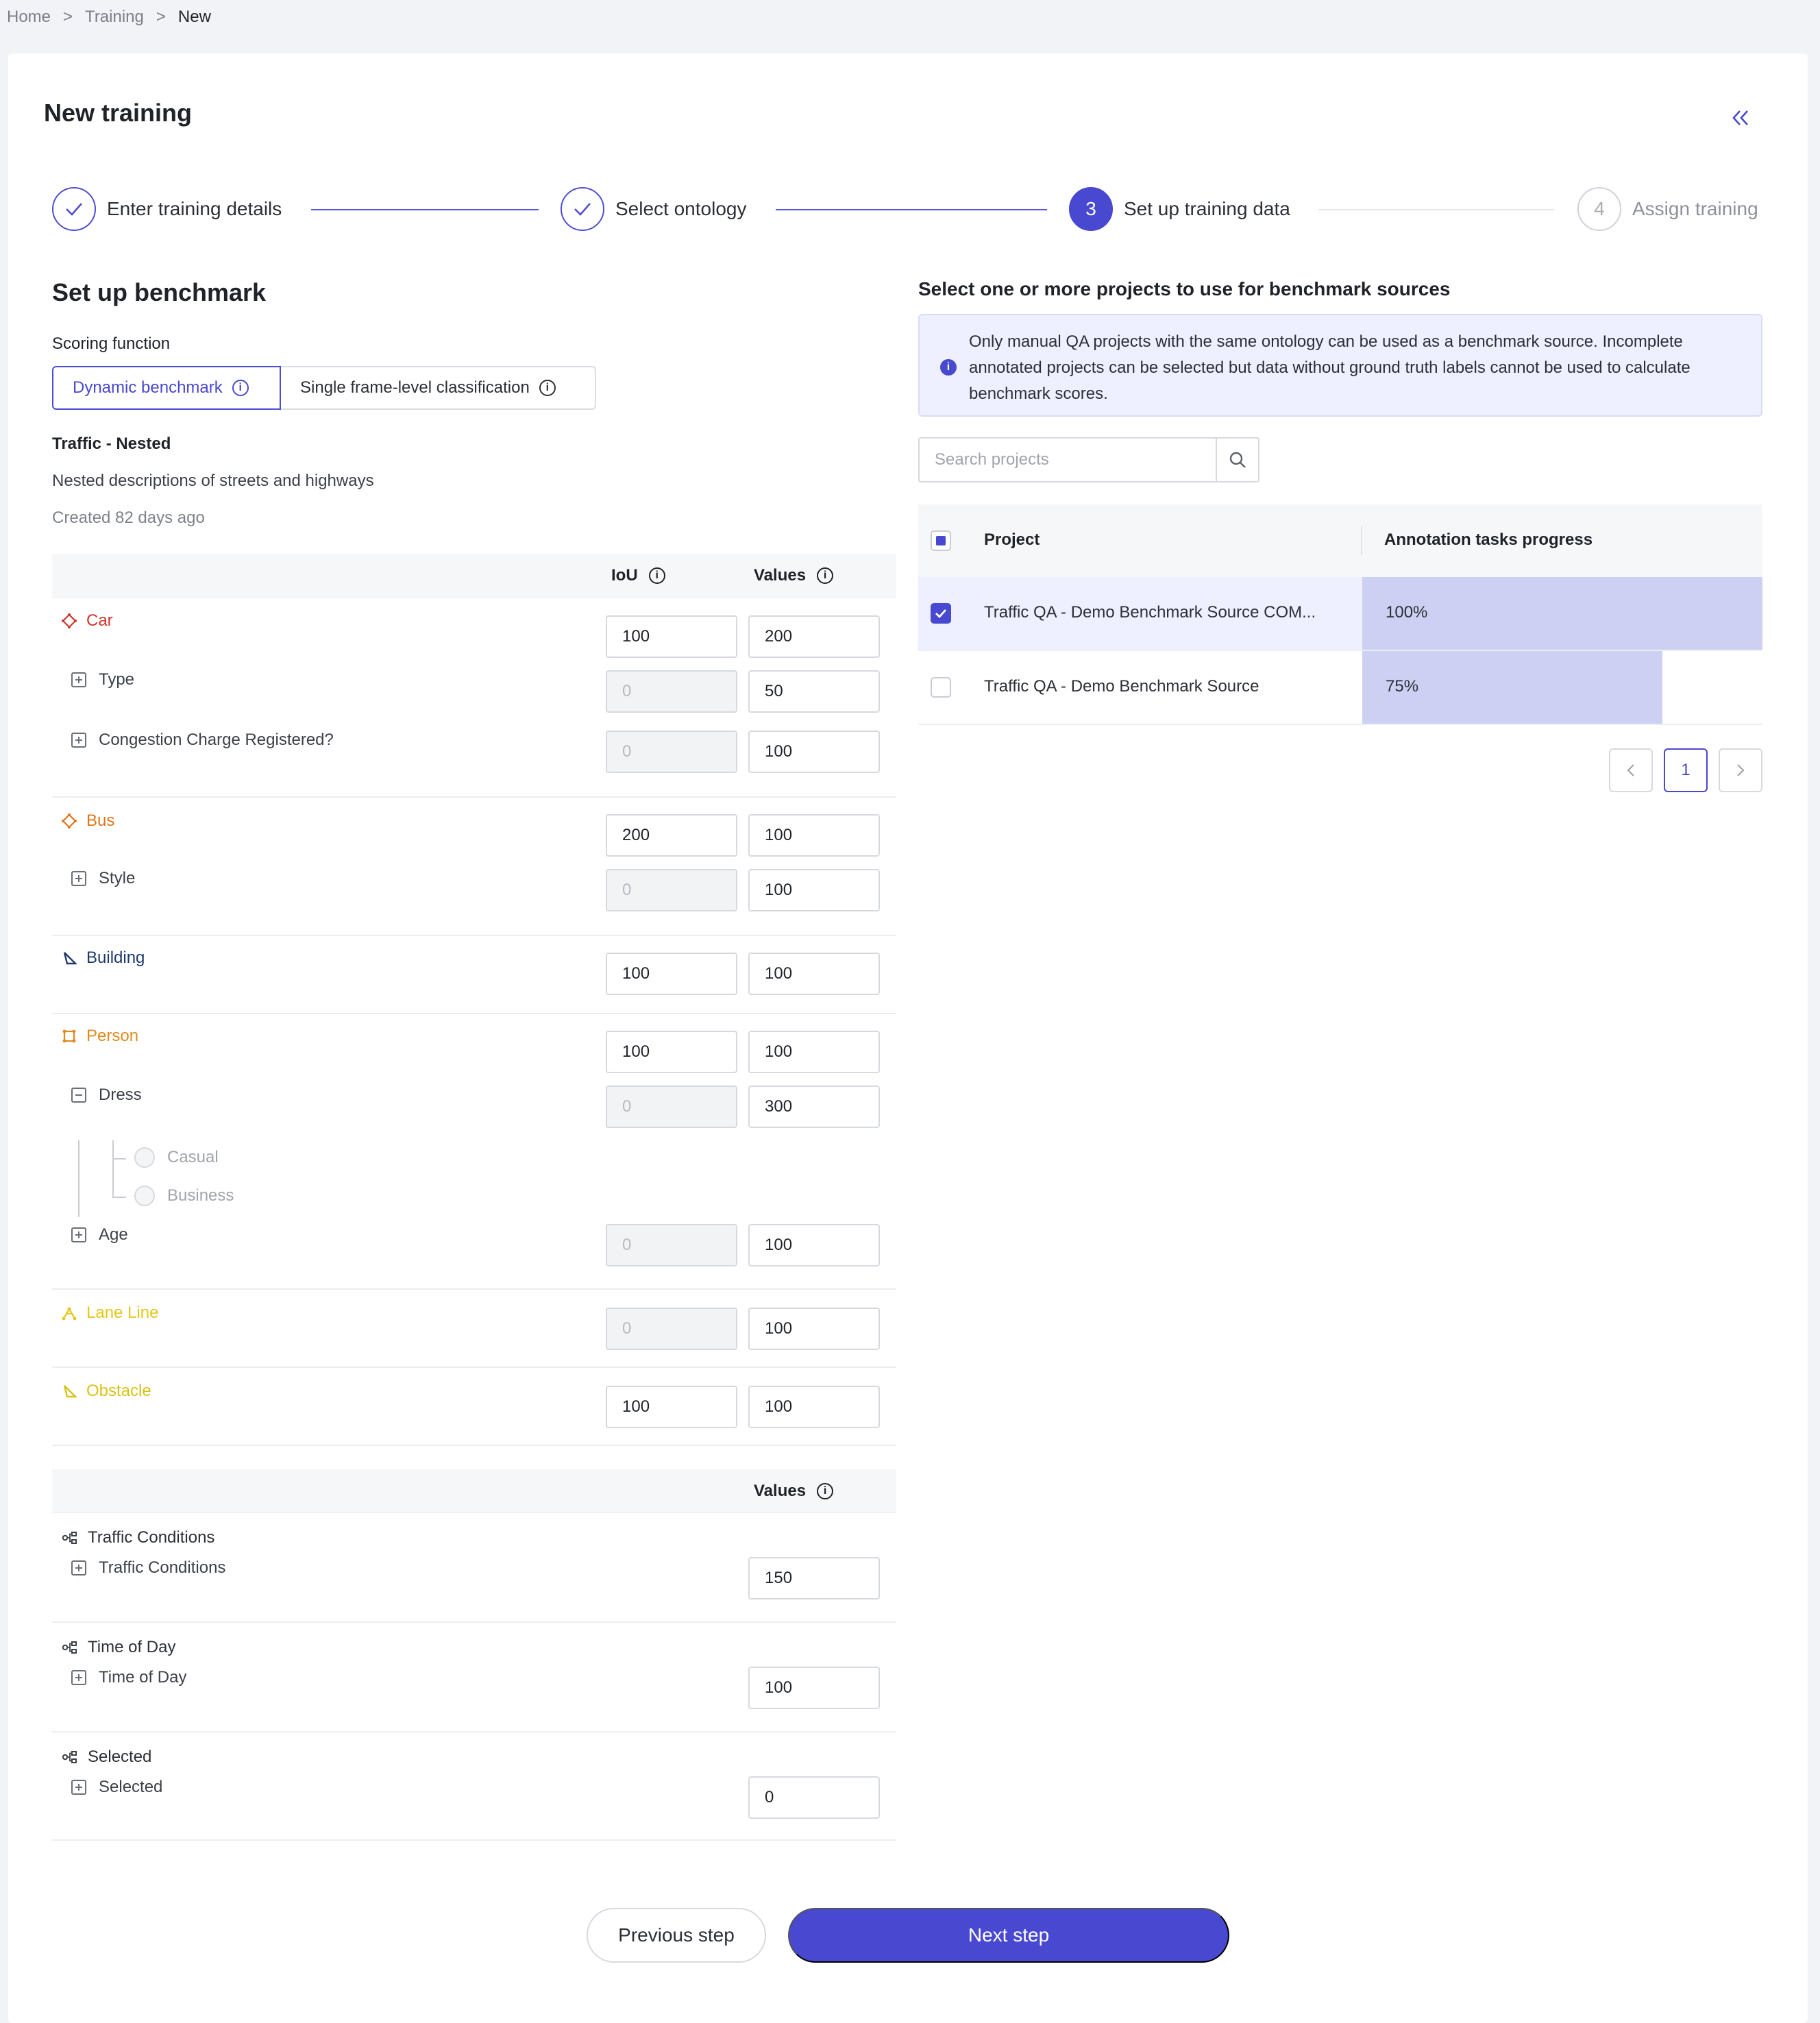 The image size is (1820, 2023). I want to click on attribute-label: Age, so click(113, 1234).